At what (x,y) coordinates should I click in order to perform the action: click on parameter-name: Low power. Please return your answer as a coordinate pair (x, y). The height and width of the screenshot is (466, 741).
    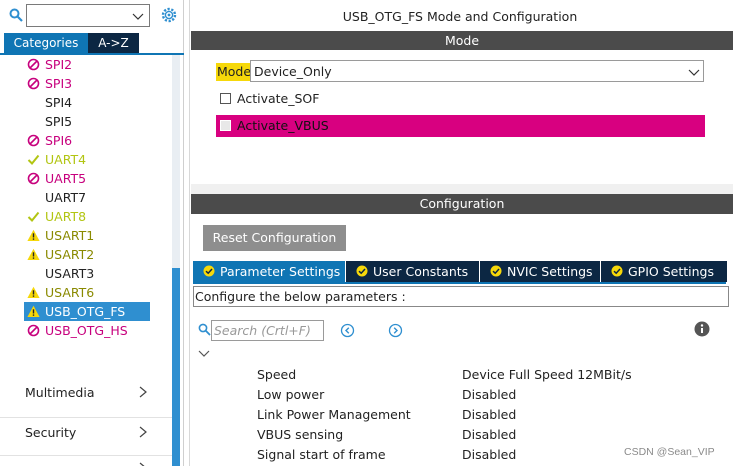
    Looking at the image, I should click on (291, 394).